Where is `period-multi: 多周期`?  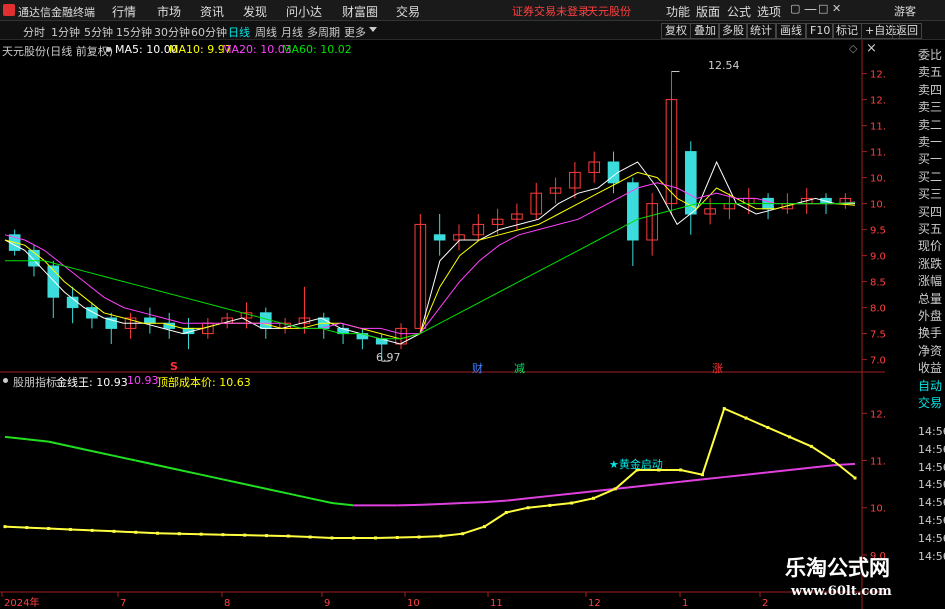
period-multi: 多周期 is located at coordinates (323, 32).